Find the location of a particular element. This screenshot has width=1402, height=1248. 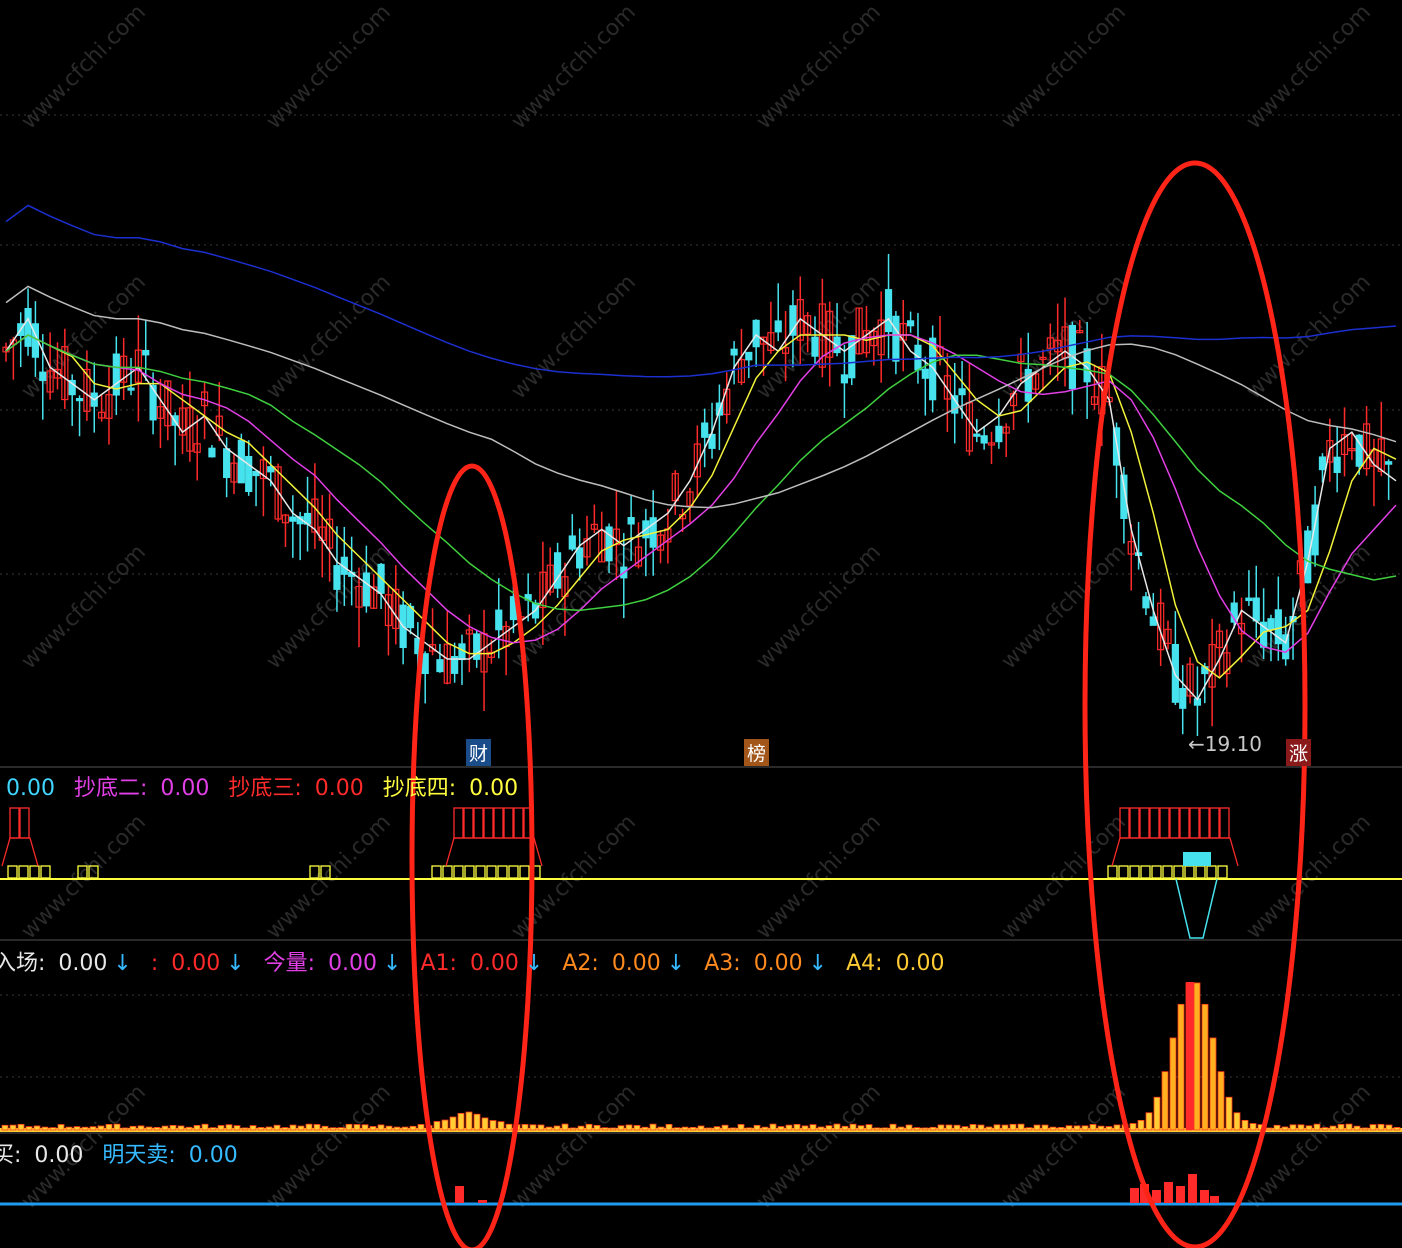

bottom-signal-panel is located at coordinates (701, 873).